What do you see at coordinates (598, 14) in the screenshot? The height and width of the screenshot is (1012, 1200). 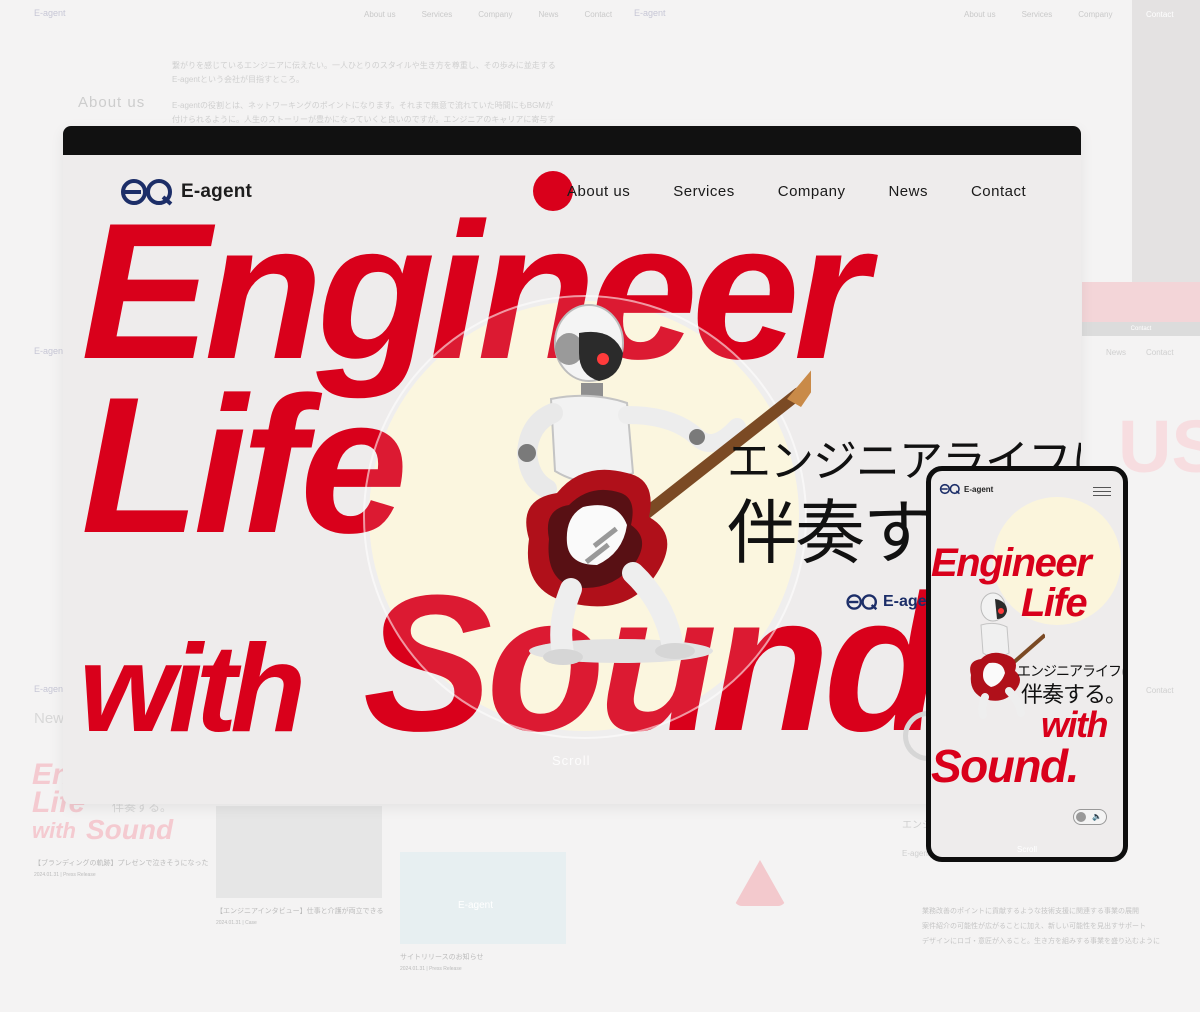 I see `bg-nav-item: Contact` at bounding box center [598, 14].